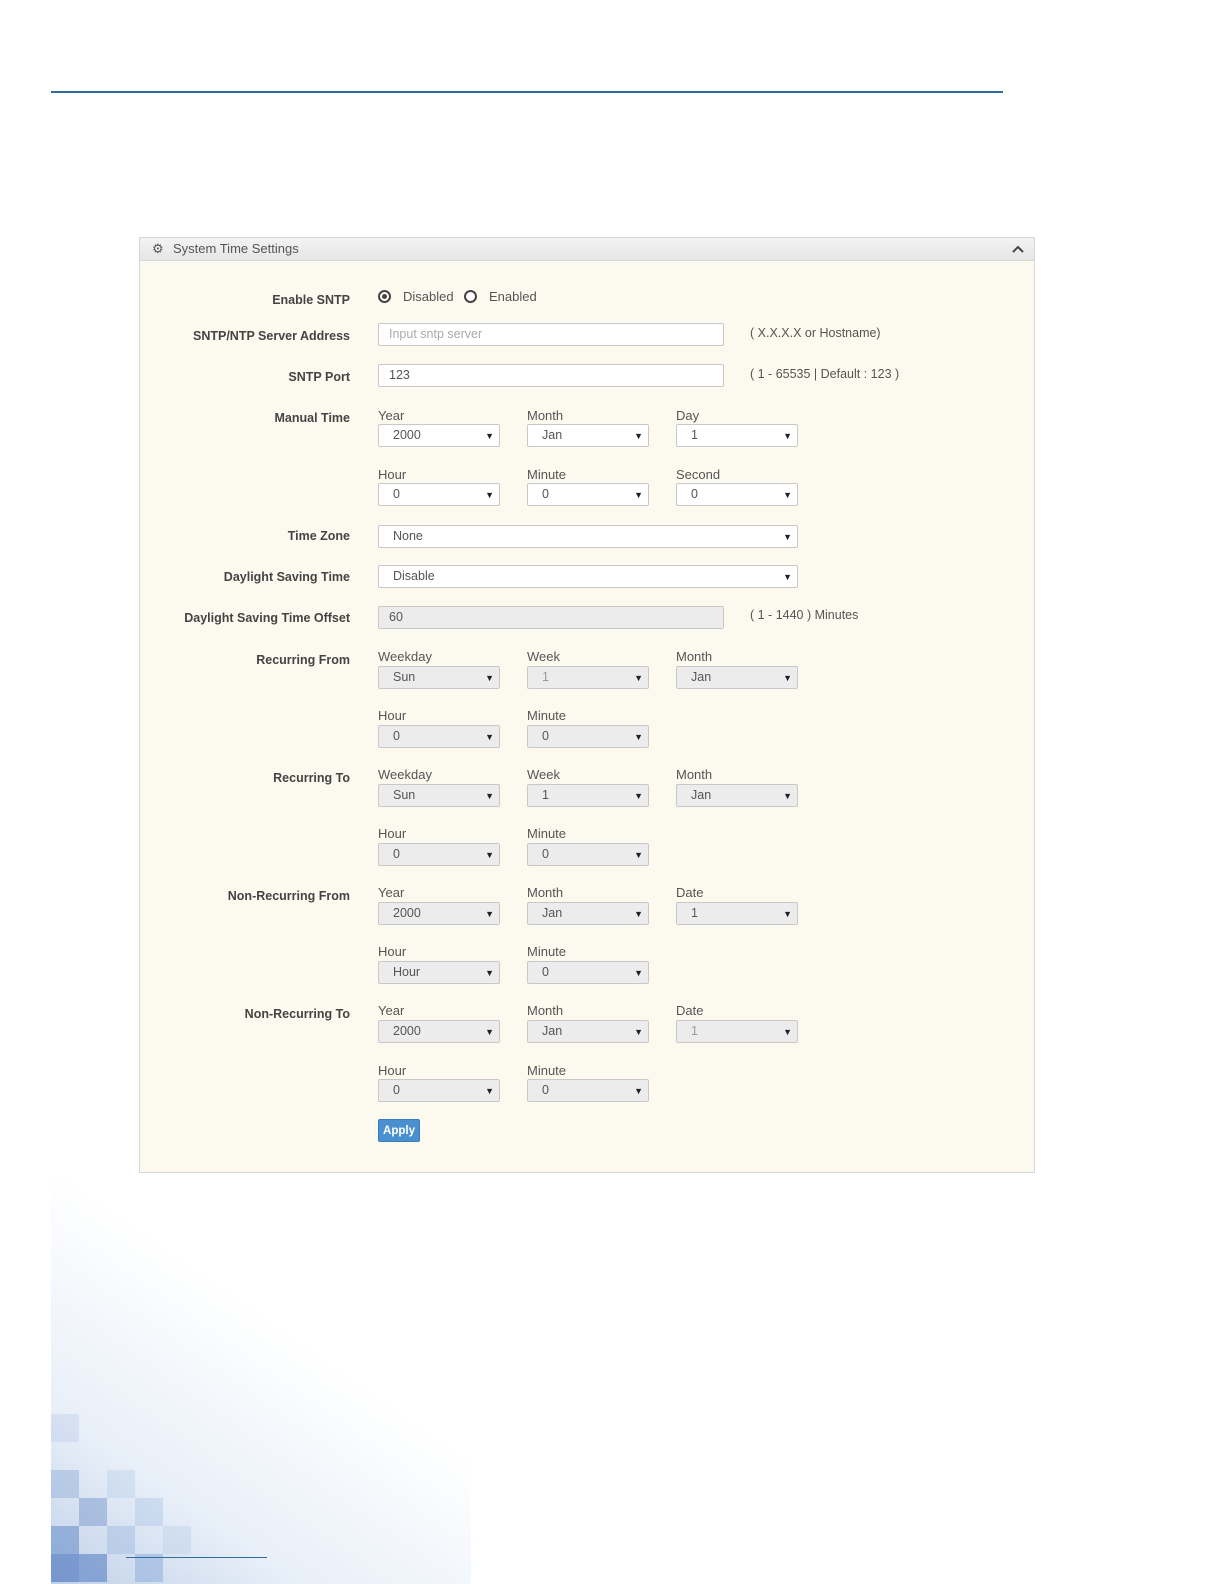 The image size is (1224, 1584). Describe the element at coordinates (470, 296) in the screenshot. I see `sntp-enabled-radio` at that location.